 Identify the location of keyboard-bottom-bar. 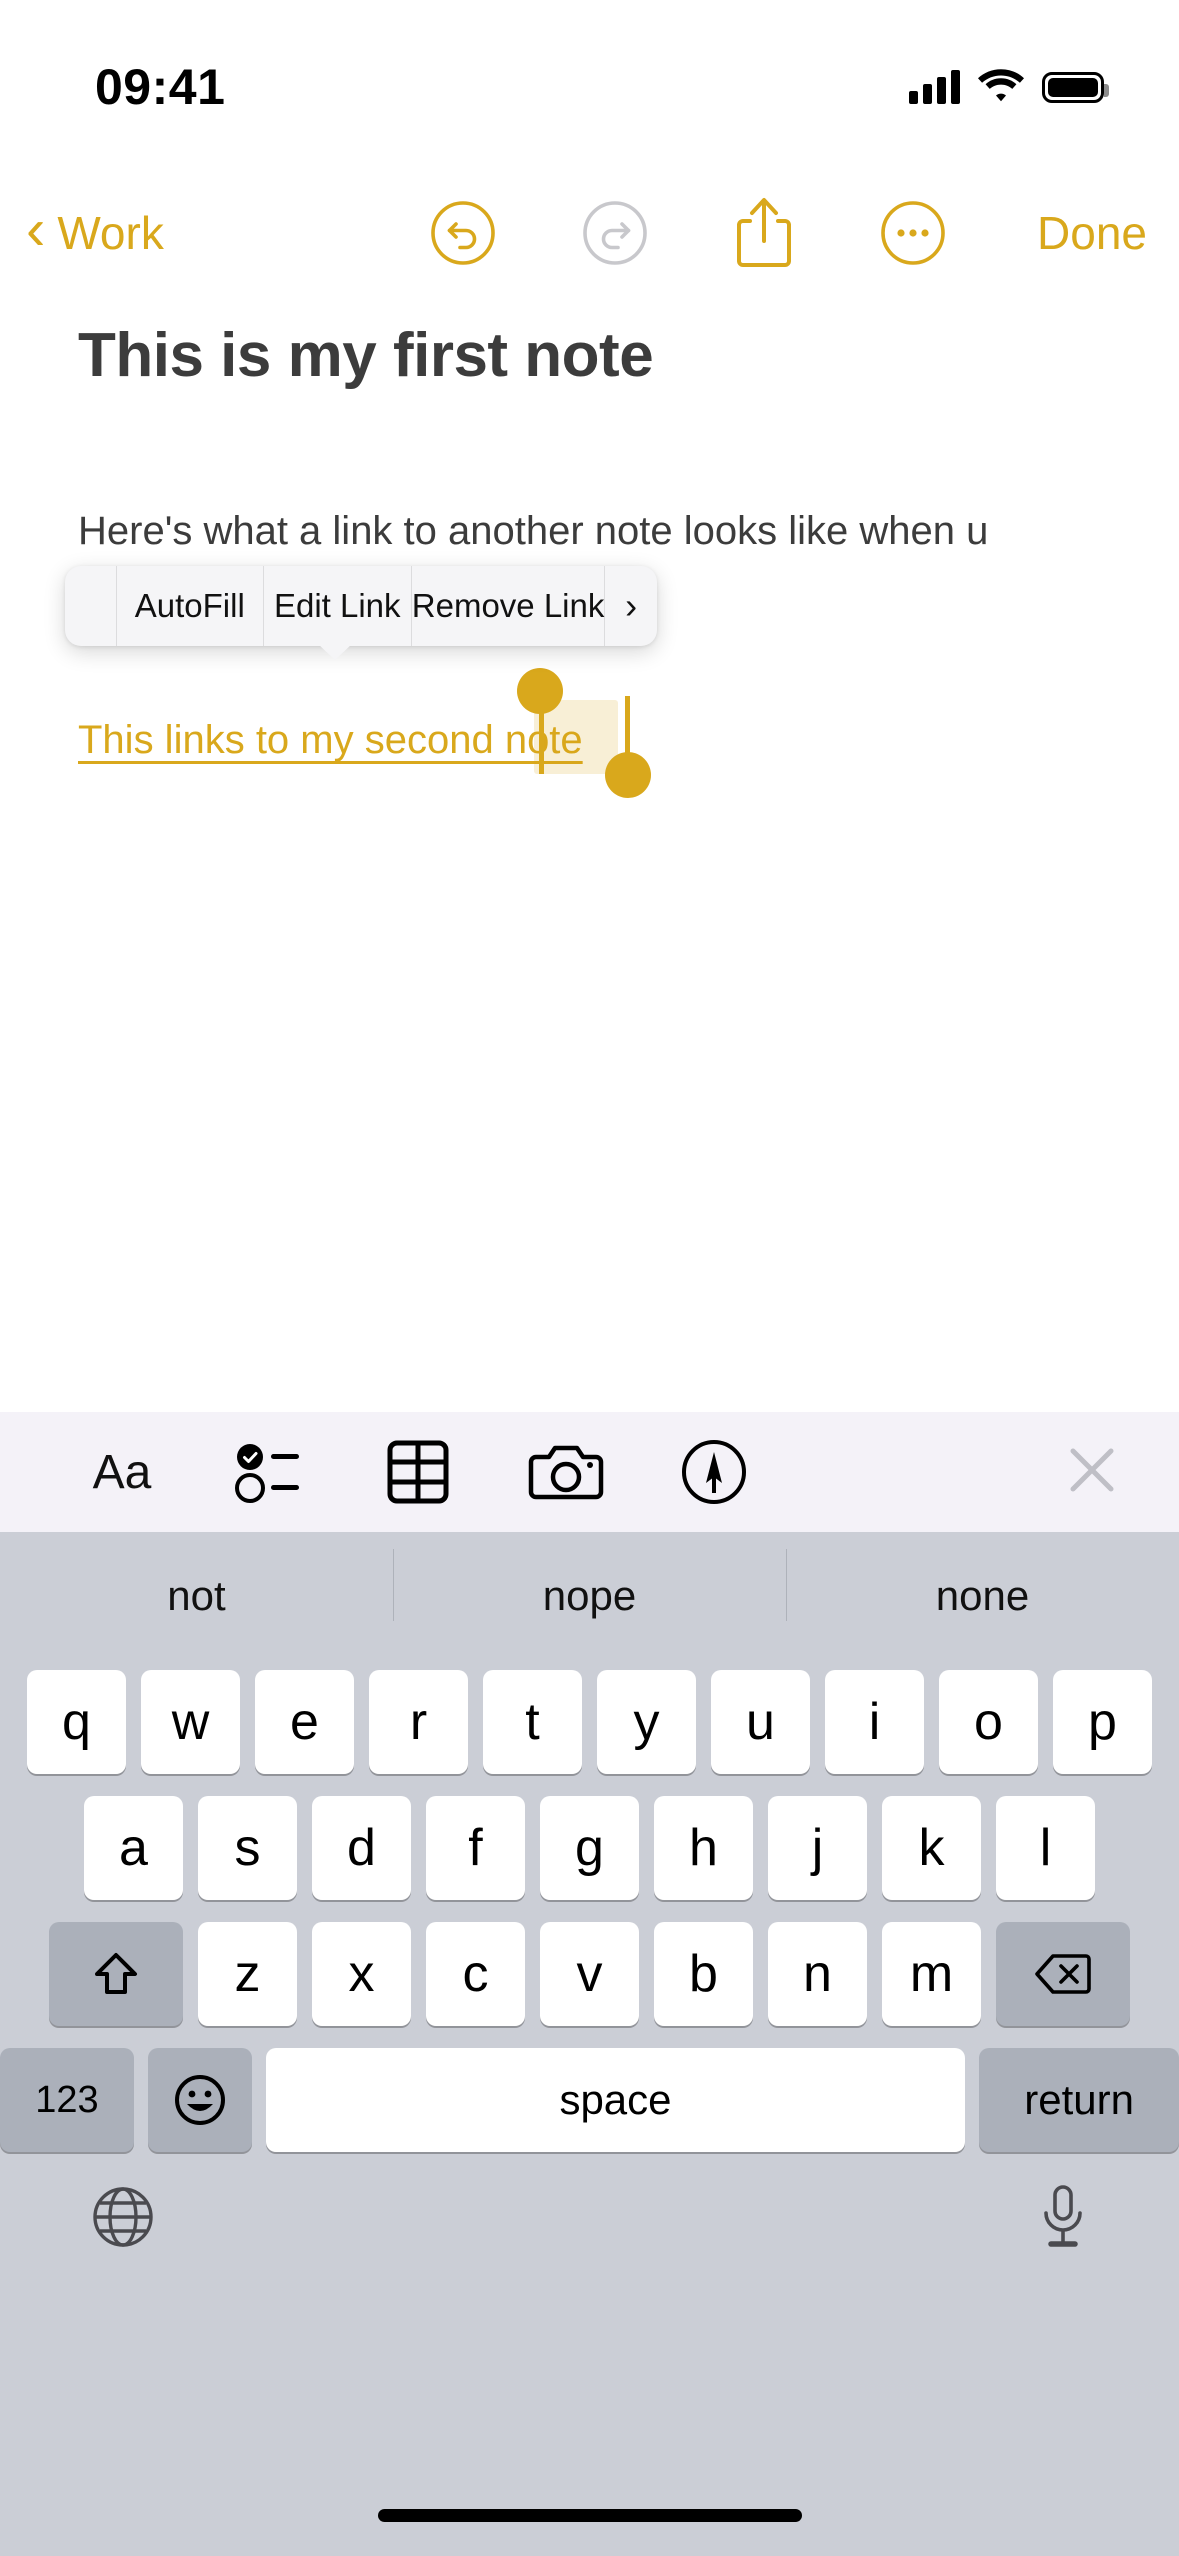
(589, 2219).